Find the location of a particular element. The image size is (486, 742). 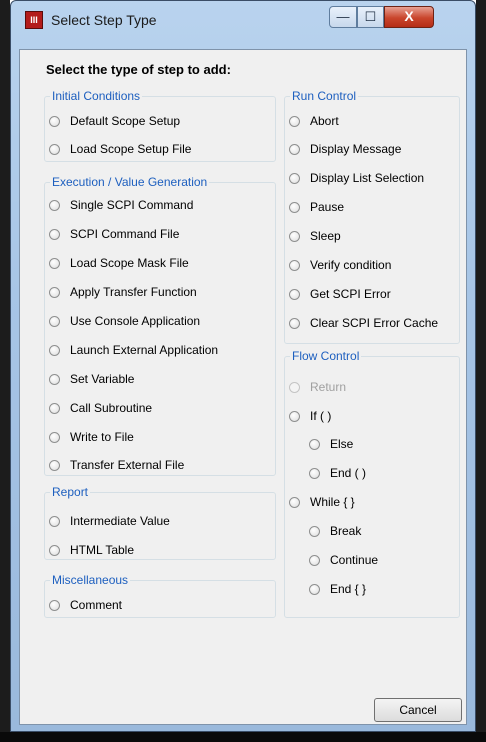

title-bar: III Select Step Type — ☐ X is located at coordinates (243, 25).